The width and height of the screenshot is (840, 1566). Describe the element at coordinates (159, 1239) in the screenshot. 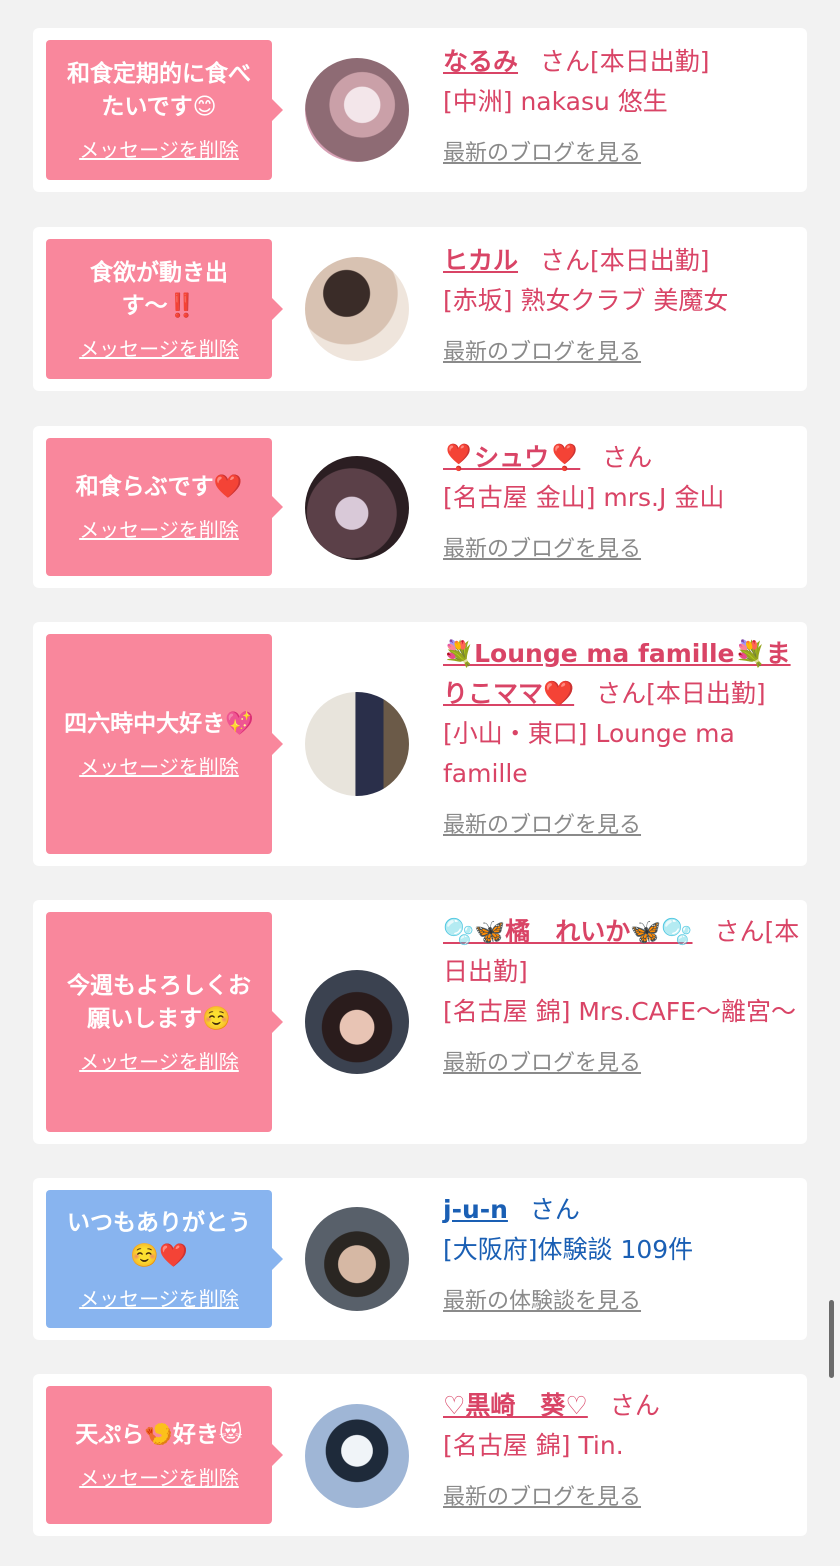

I see `message-text: いつもありがとう☺️❤️` at that location.